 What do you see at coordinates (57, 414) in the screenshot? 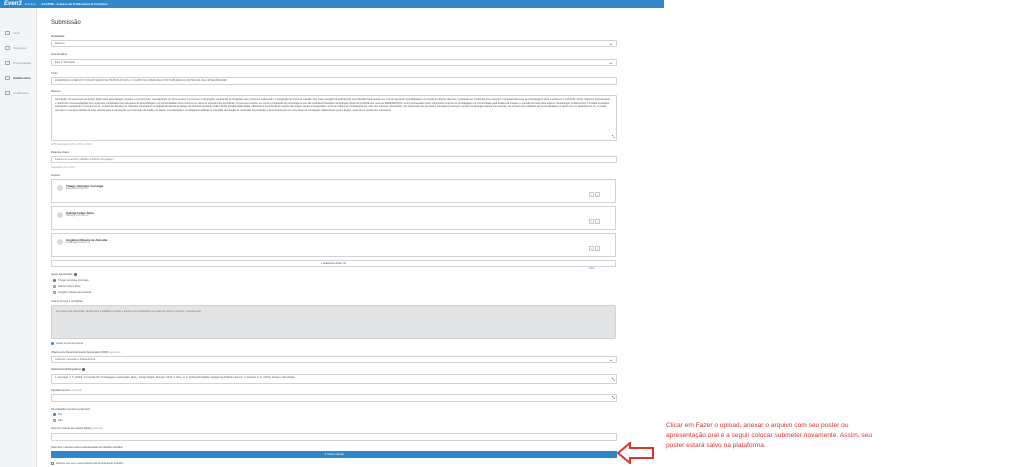
I see `award-option-yes: Sim` at bounding box center [57, 414].